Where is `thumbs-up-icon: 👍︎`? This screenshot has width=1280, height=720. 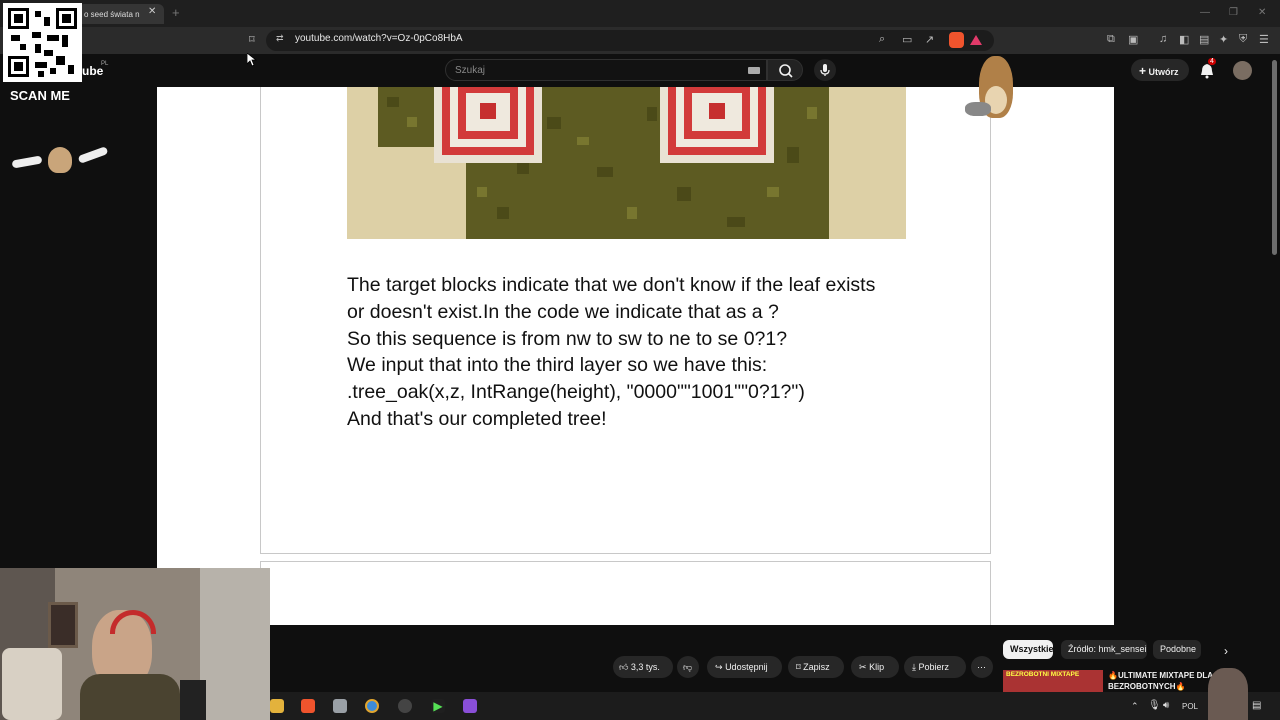
thumbs-up-icon: 👍︎ is located at coordinates (624, 667).